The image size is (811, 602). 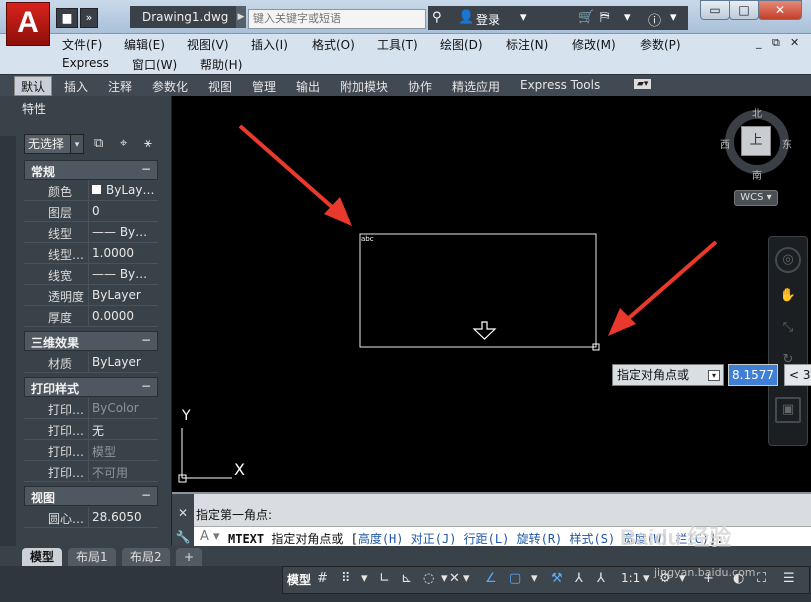 What do you see at coordinates (527, 44) in the screenshot?
I see `menu-dimension: 标注(N)` at bounding box center [527, 44].